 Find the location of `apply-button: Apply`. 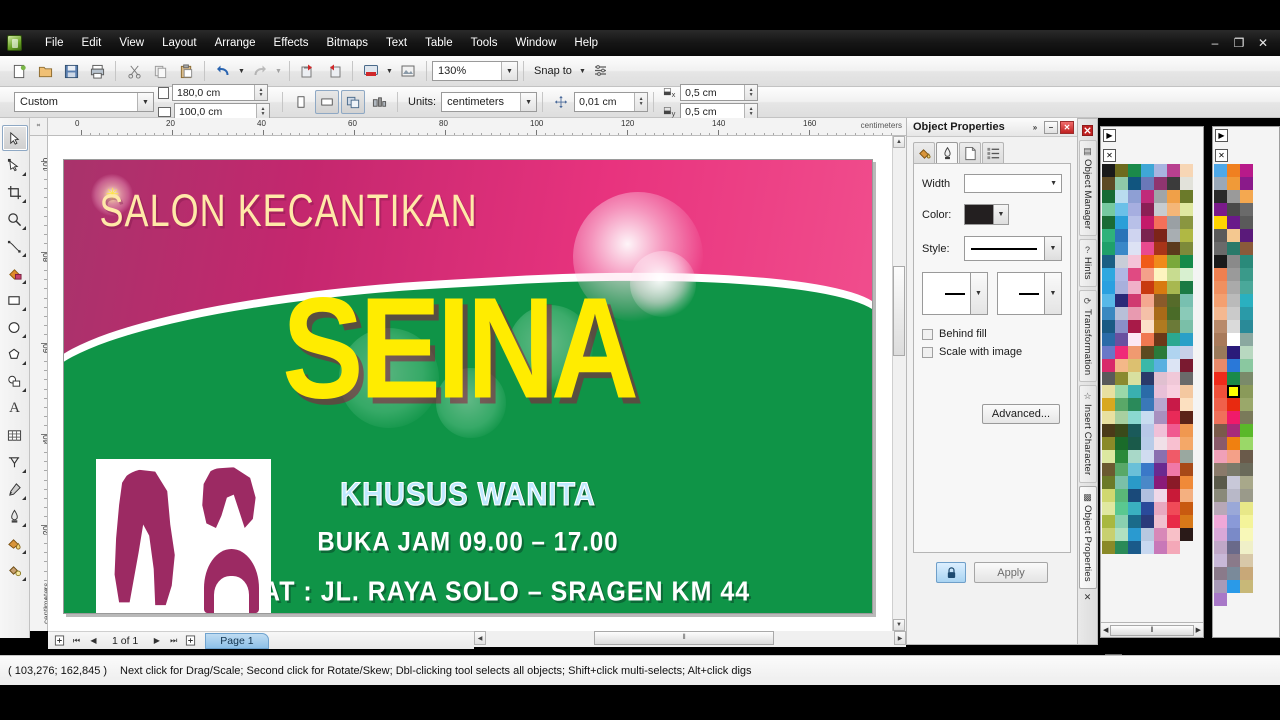

apply-button: Apply is located at coordinates (1011, 572).